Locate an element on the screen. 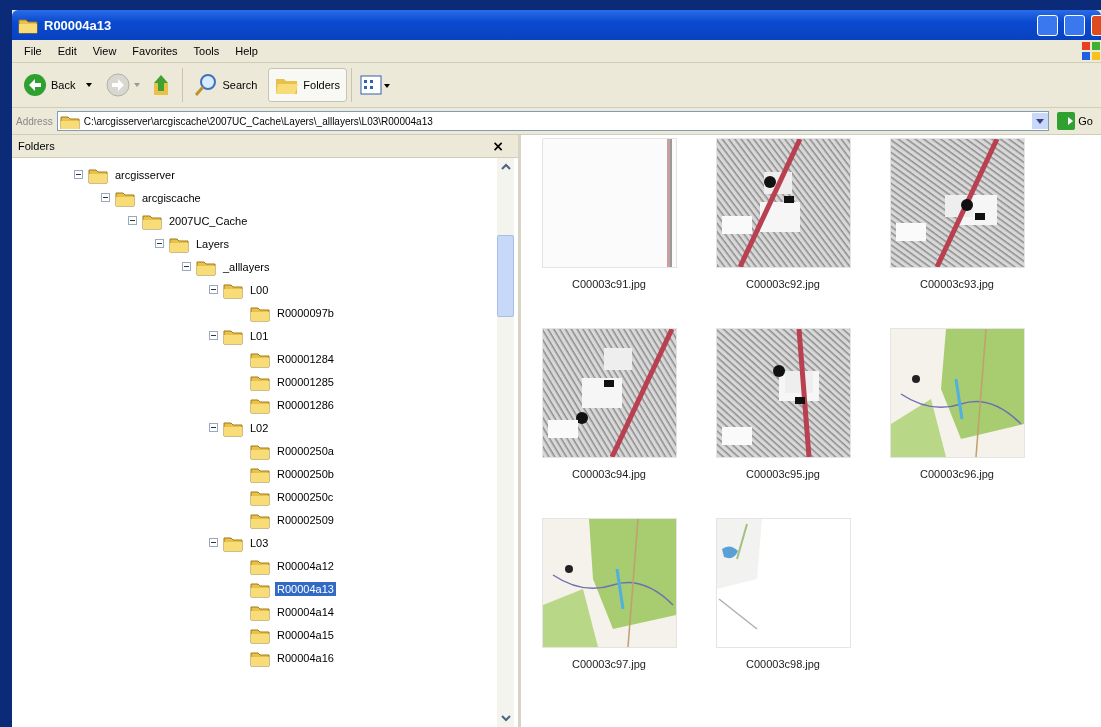 The height and width of the screenshot is (727, 1101). scroll-thumb is located at coordinates (505, 276).